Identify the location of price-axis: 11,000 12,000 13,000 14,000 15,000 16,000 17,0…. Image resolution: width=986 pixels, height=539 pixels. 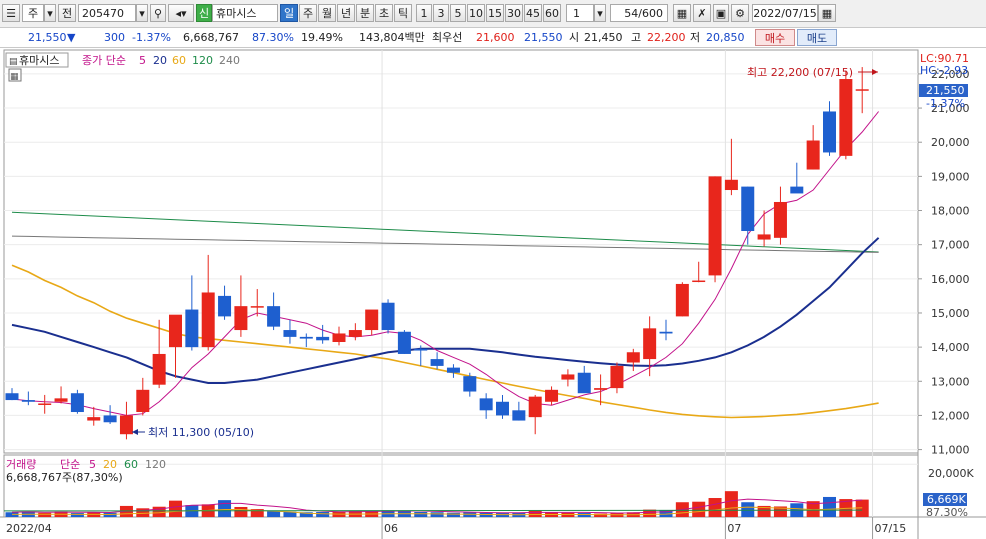
(944, 262).